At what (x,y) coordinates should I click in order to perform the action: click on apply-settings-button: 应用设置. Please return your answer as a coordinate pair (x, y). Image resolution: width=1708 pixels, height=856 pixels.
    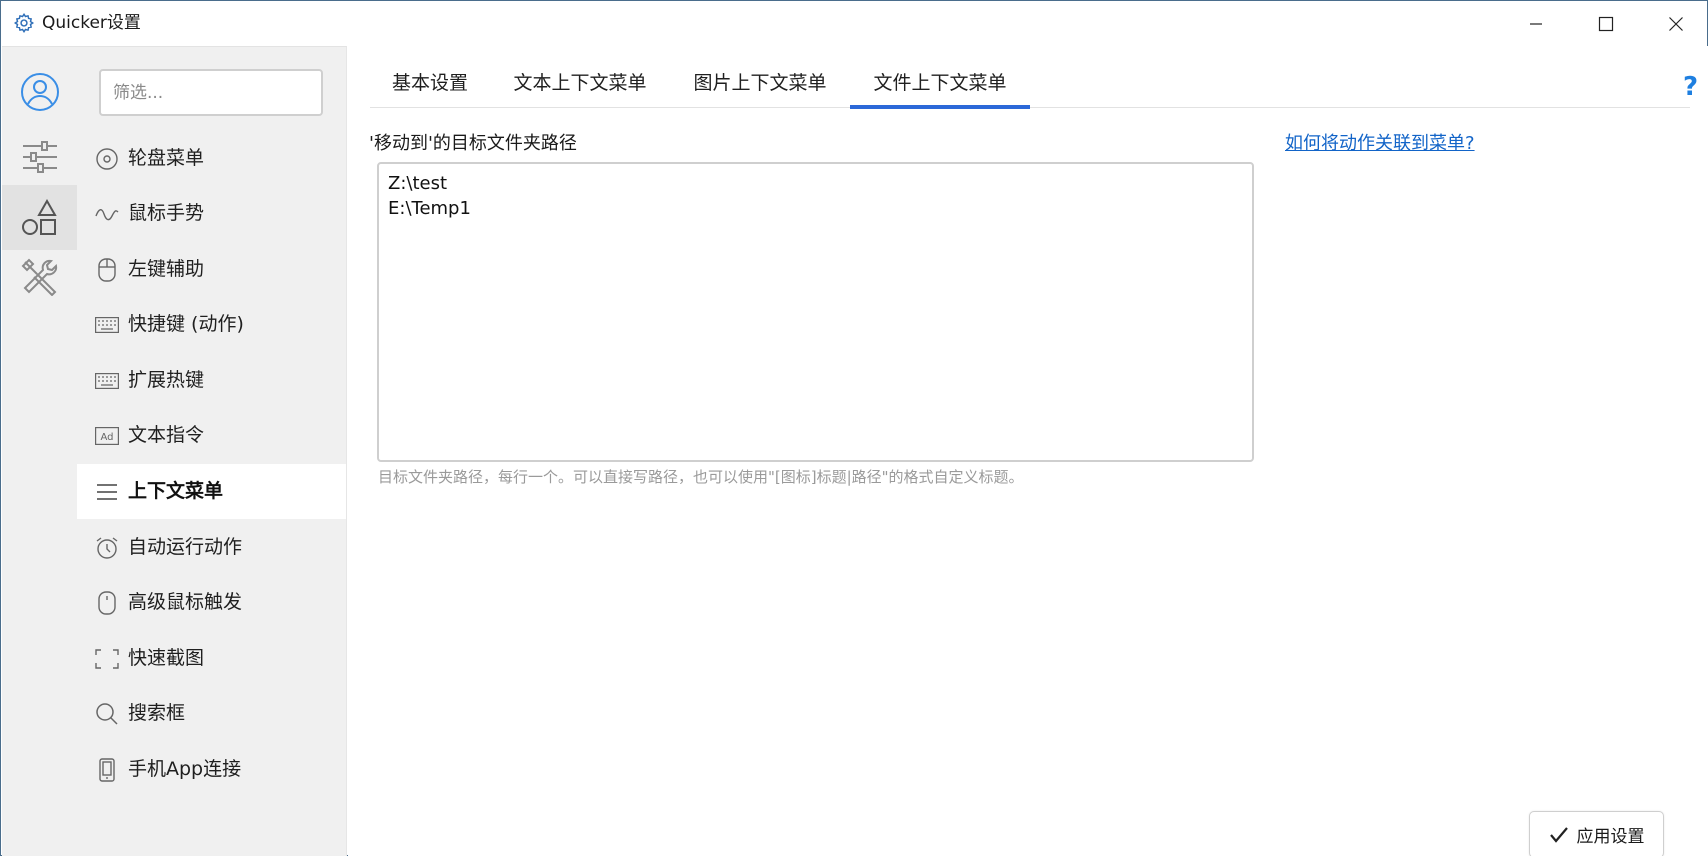
    Looking at the image, I should click on (1596, 833).